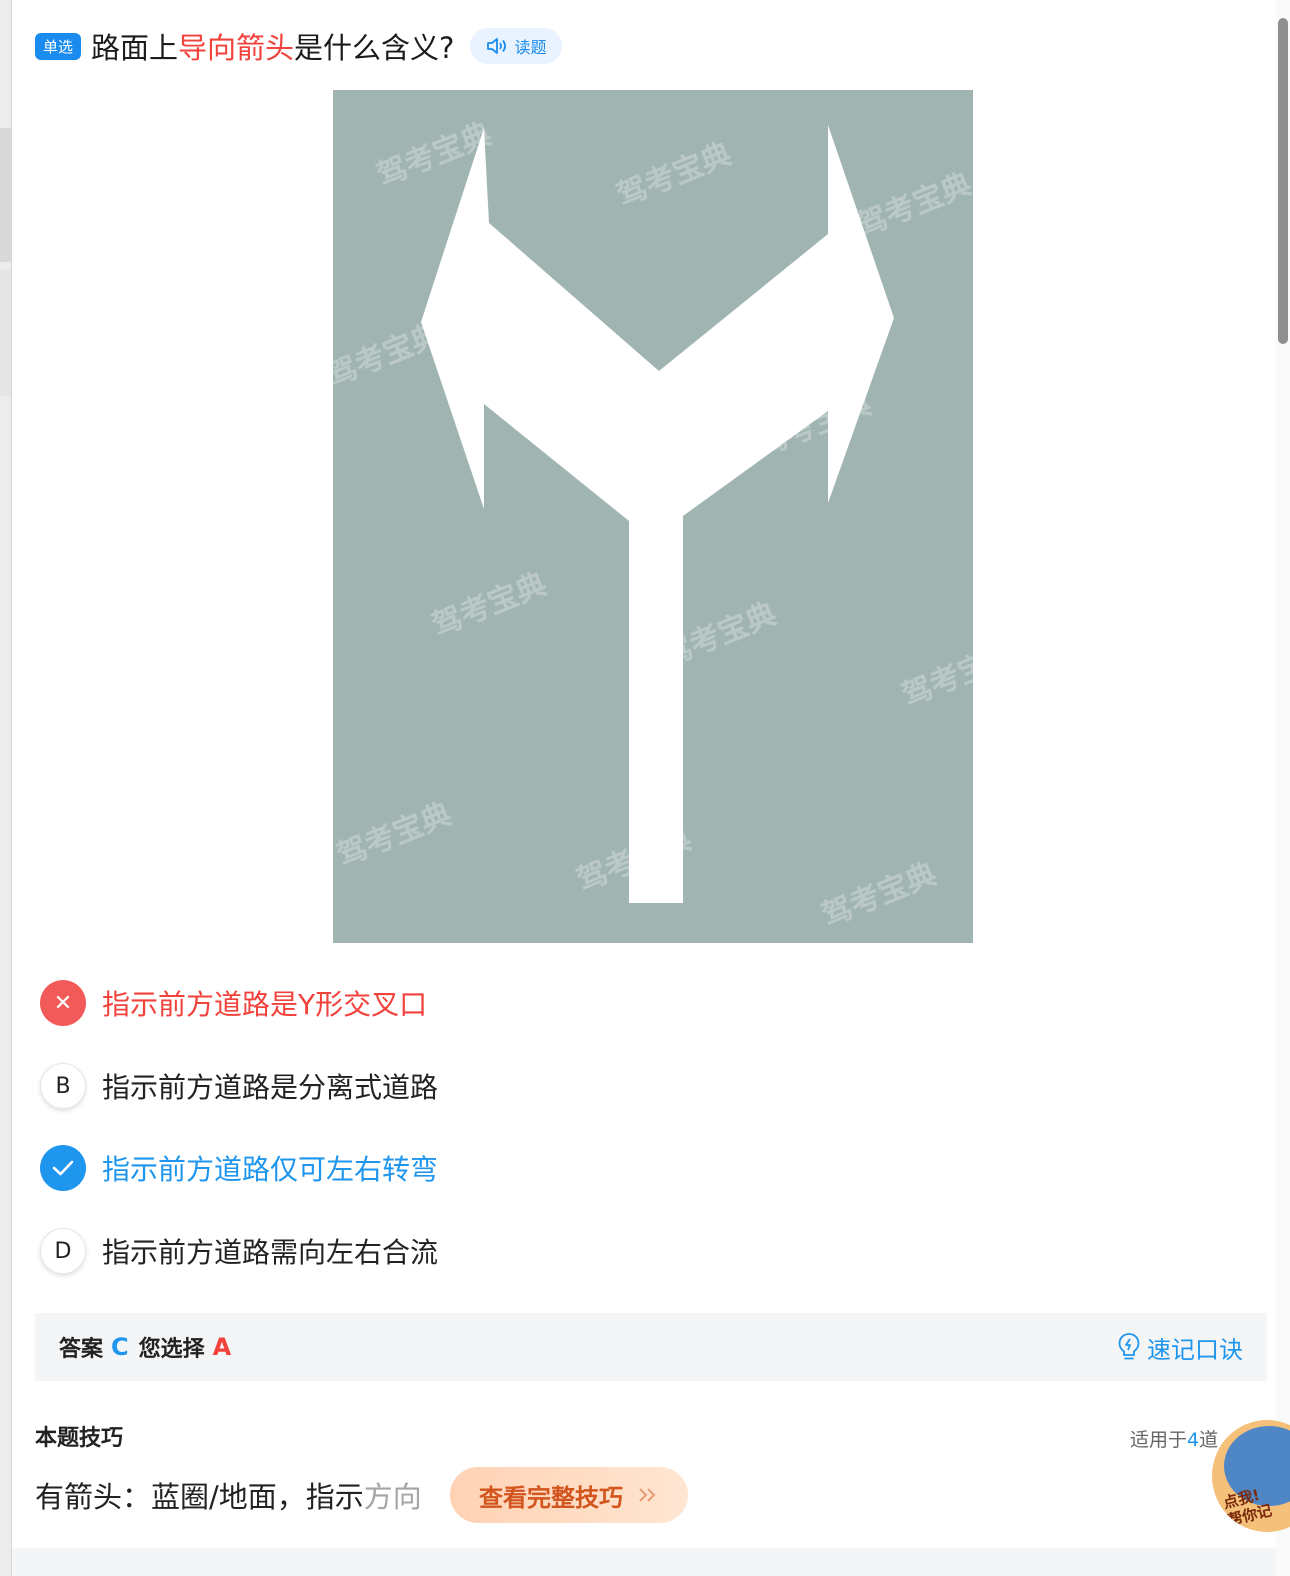 The width and height of the screenshot is (1290, 1576). Describe the element at coordinates (1251, 1476) in the screenshot. I see `assistant-avatar: 点我! 帮你记` at that location.